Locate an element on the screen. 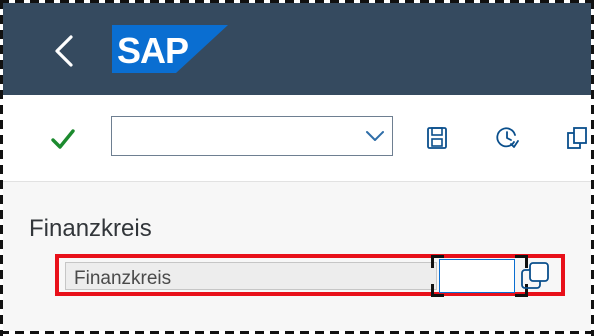 The image size is (594, 336). command-input is located at coordinates (240, 135).